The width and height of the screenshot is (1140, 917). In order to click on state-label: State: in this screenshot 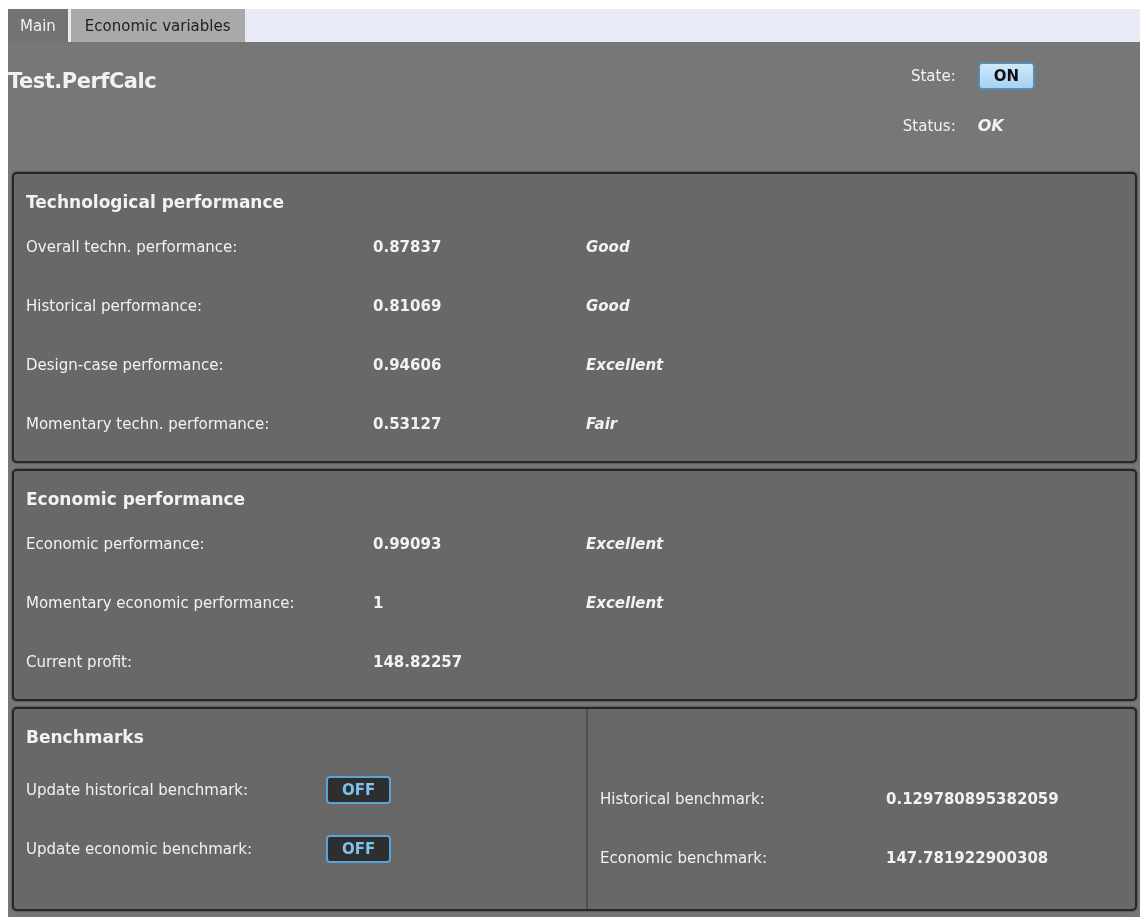, I will do `click(933, 76)`.